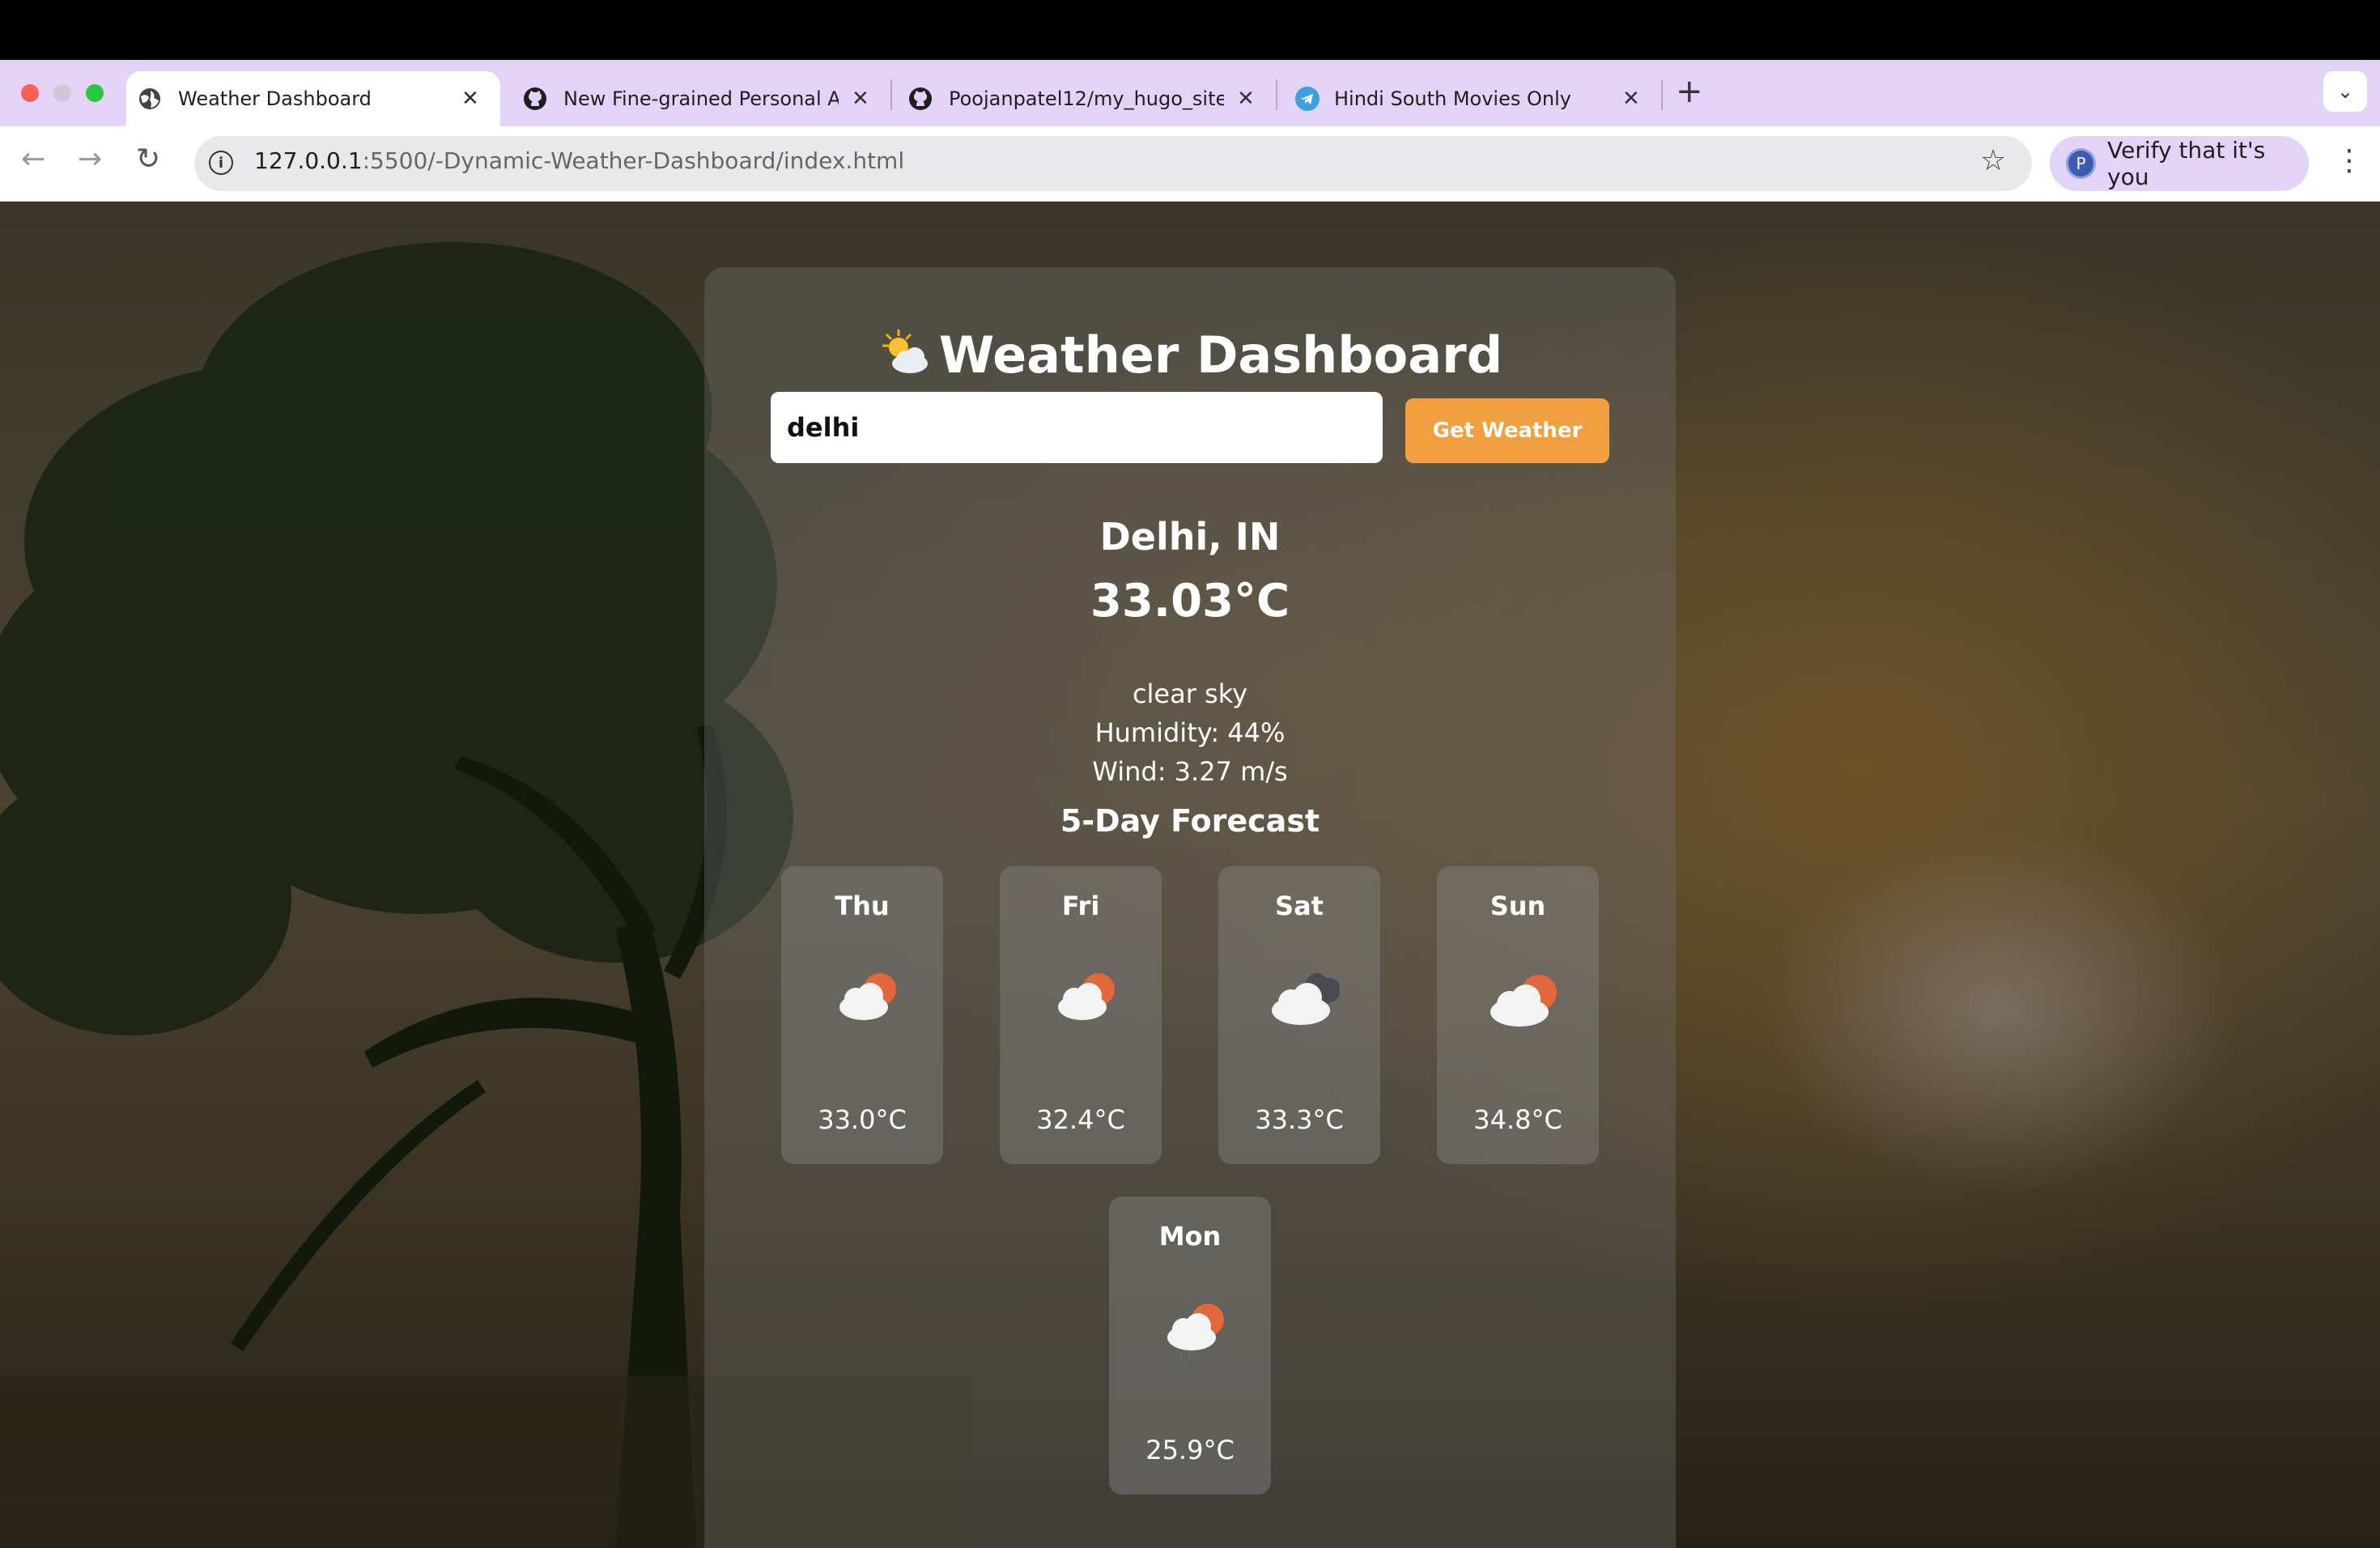 The width and height of the screenshot is (2380, 1548). I want to click on current-temperature: 33.03°C, so click(1190, 601).